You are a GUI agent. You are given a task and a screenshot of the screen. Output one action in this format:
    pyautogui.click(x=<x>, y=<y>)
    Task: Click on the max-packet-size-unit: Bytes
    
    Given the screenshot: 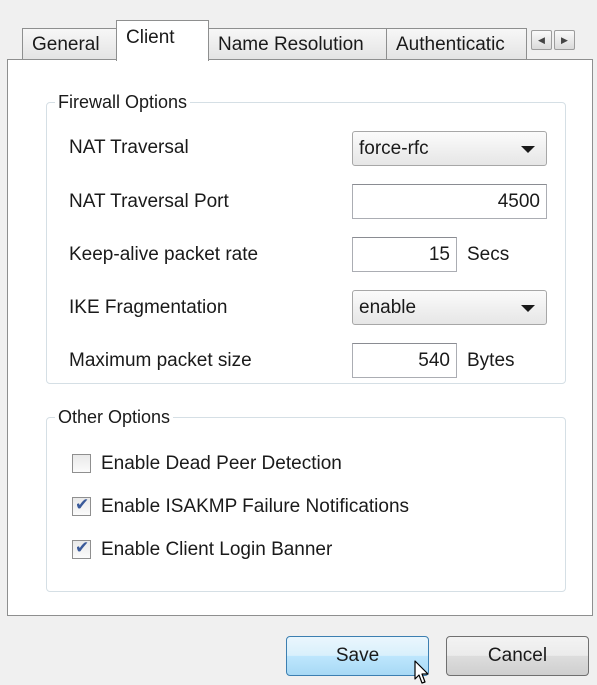 What is the action you would take?
    pyautogui.click(x=491, y=360)
    